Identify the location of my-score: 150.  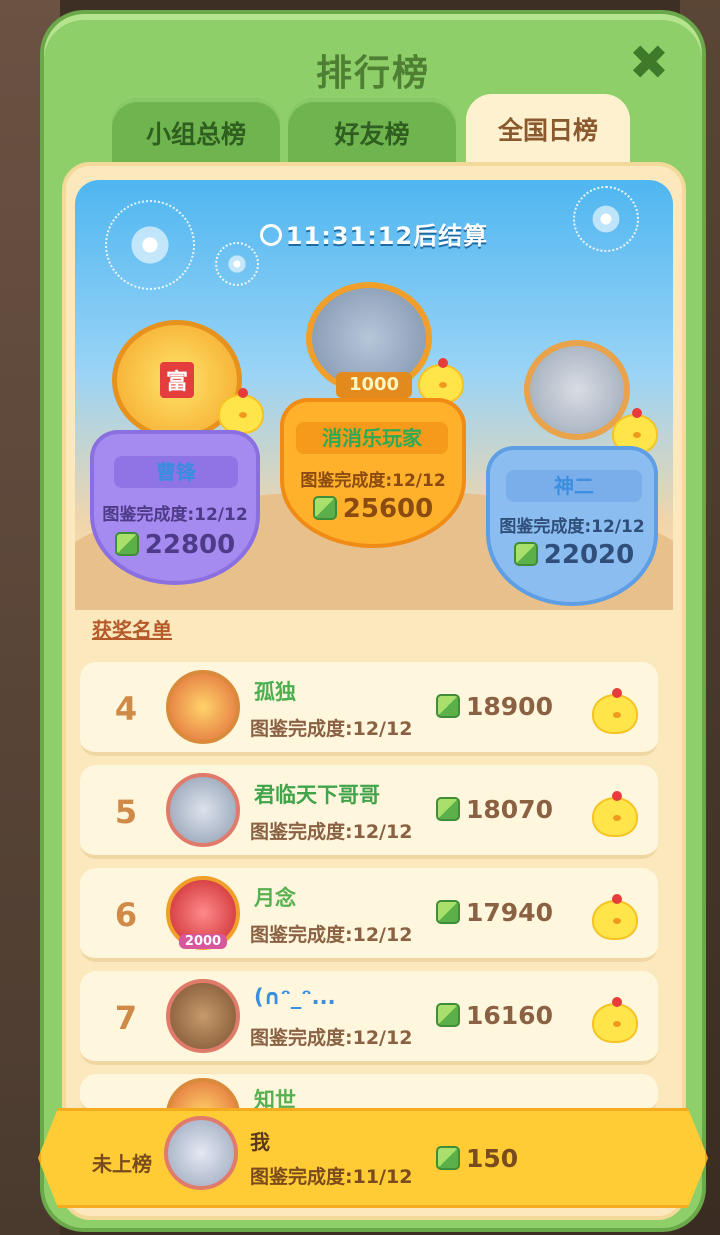
(477, 1158).